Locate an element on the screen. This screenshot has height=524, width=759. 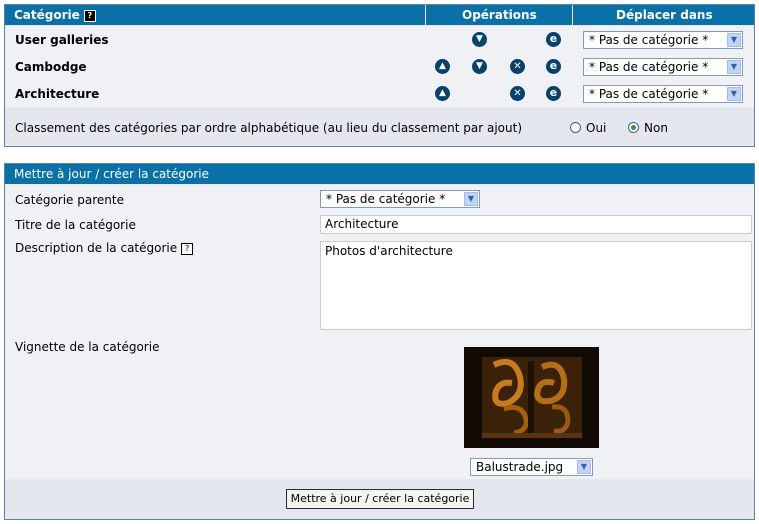
sort-radio-yes-label: Oui is located at coordinates (596, 128).